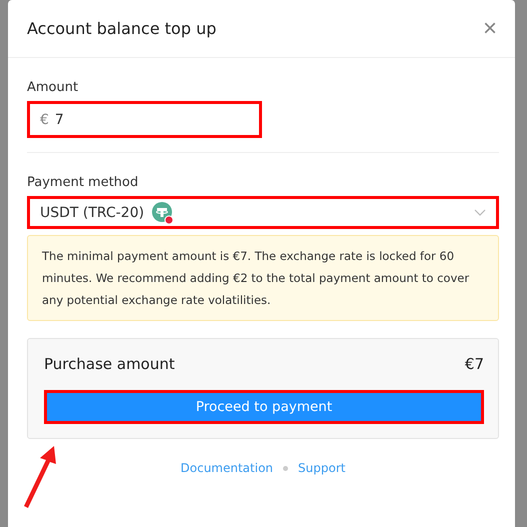 This screenshot has width=527, height=527. What do you see at coordinates (263, 278) in the screenshot?
I see `info-notice: The minimal payment amount is €7. The exchange rate is locked for 60 minutes. We recommend adding €2 to the total payment amount to cover any potential exchange rate volatilities.` at bounding box center [263, 278].